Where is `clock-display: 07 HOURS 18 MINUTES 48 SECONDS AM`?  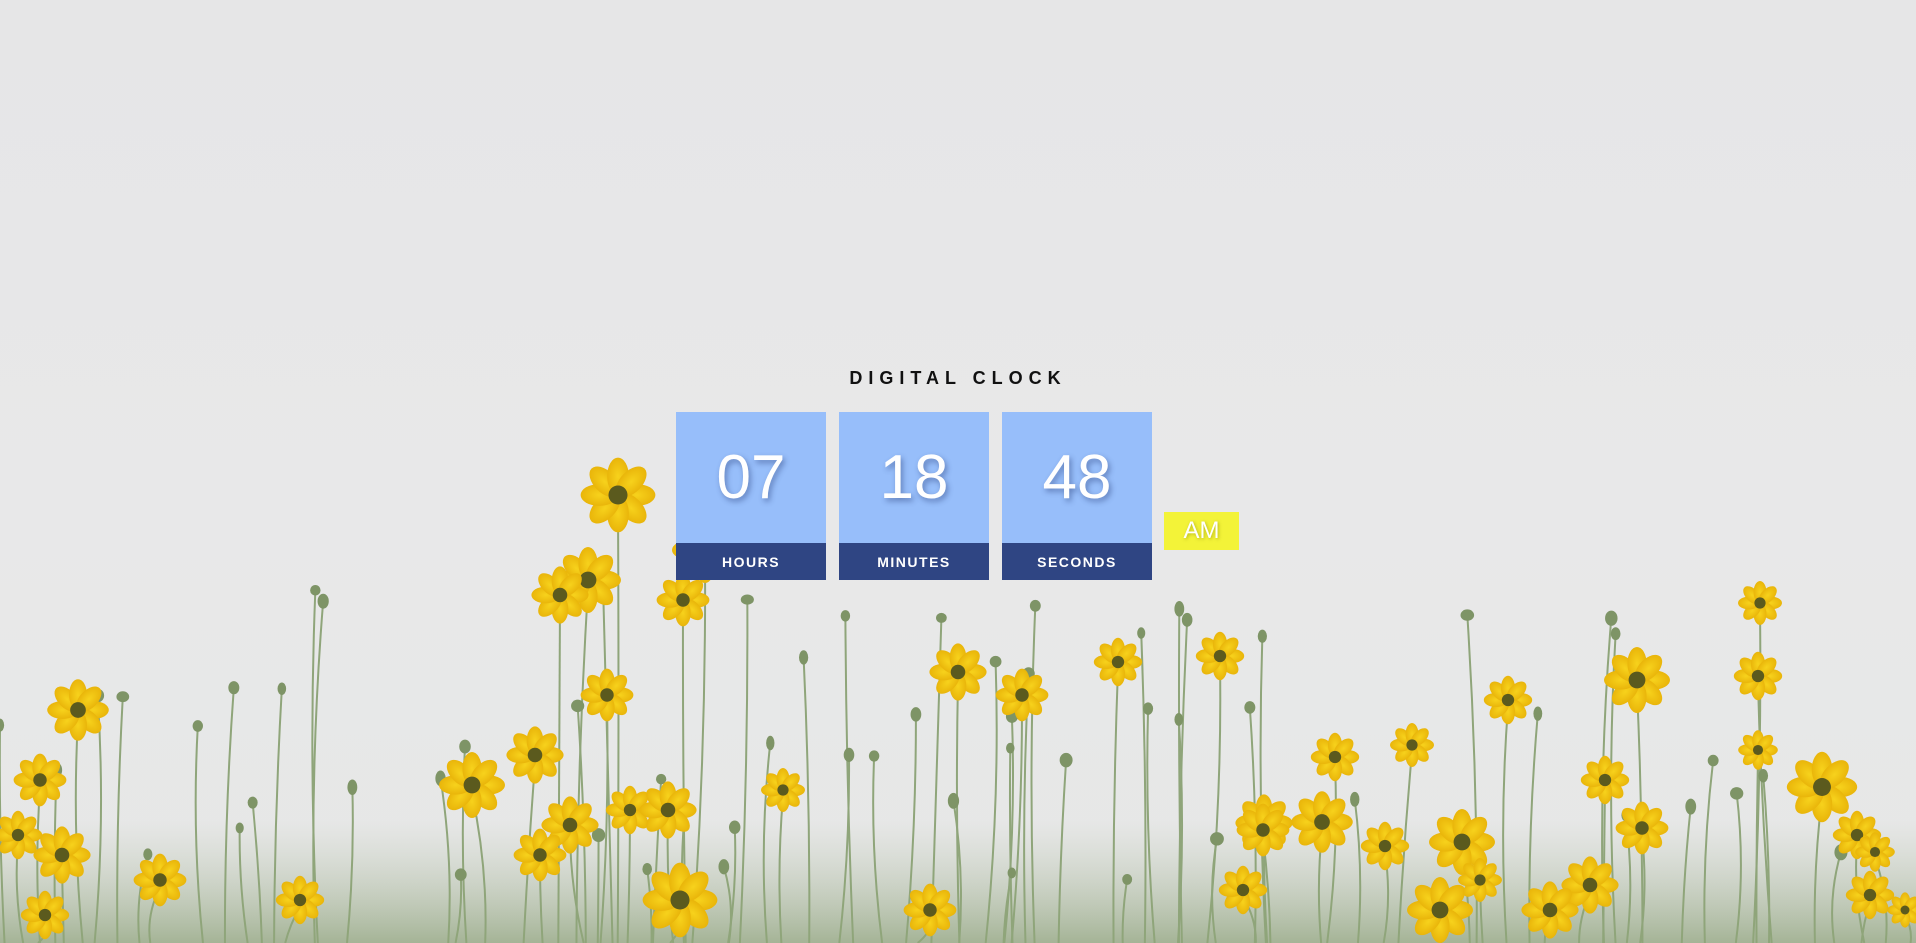
clock-display: 07 HOURS 18 MINUTES 48 SECONDS AM is located at coordinates (957, 496).